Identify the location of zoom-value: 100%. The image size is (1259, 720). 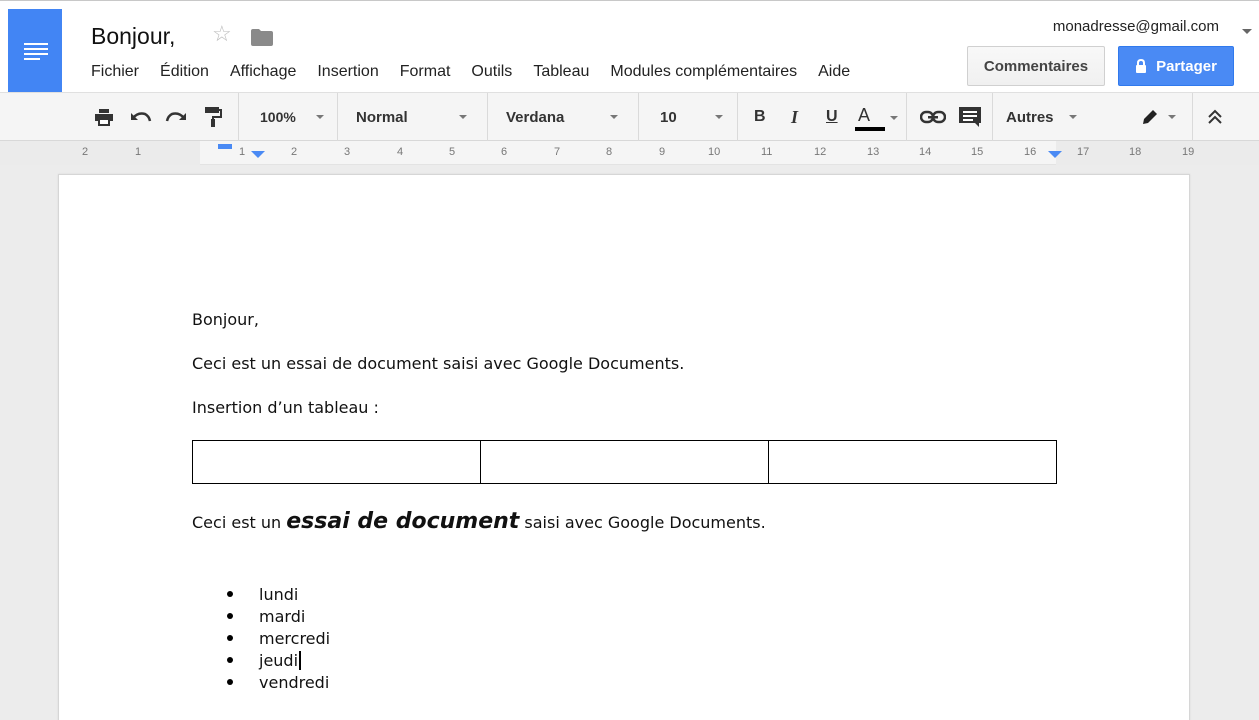
(278, 117).